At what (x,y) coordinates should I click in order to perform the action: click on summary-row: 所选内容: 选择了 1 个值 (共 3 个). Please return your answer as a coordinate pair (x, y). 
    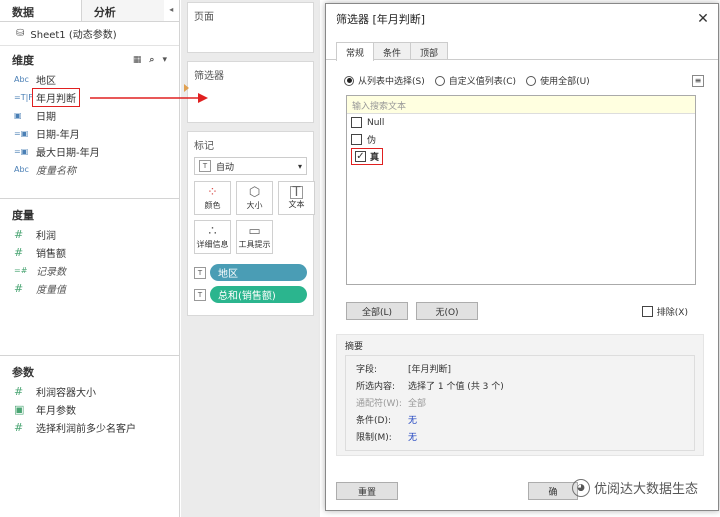
    Looking at the image, I should click on (520, 385).